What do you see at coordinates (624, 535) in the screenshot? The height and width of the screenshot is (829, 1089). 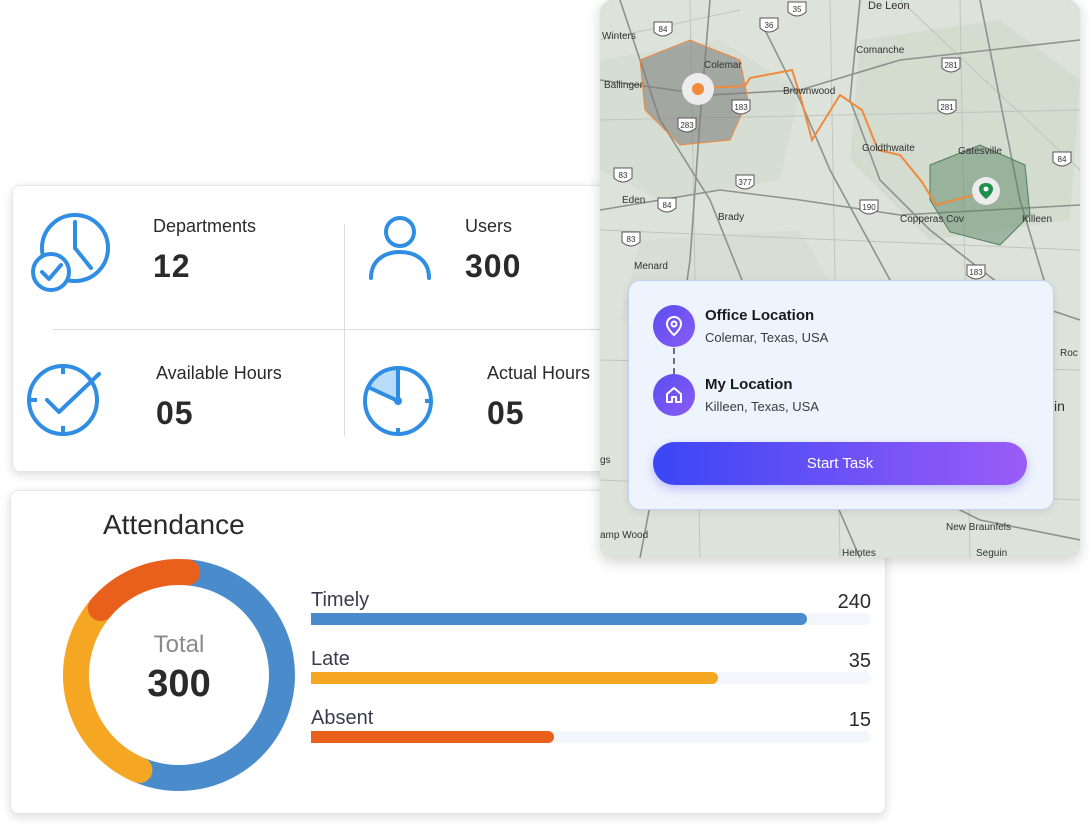 I see `map-place-label: amp Wood` at bounding box center [624, 535].